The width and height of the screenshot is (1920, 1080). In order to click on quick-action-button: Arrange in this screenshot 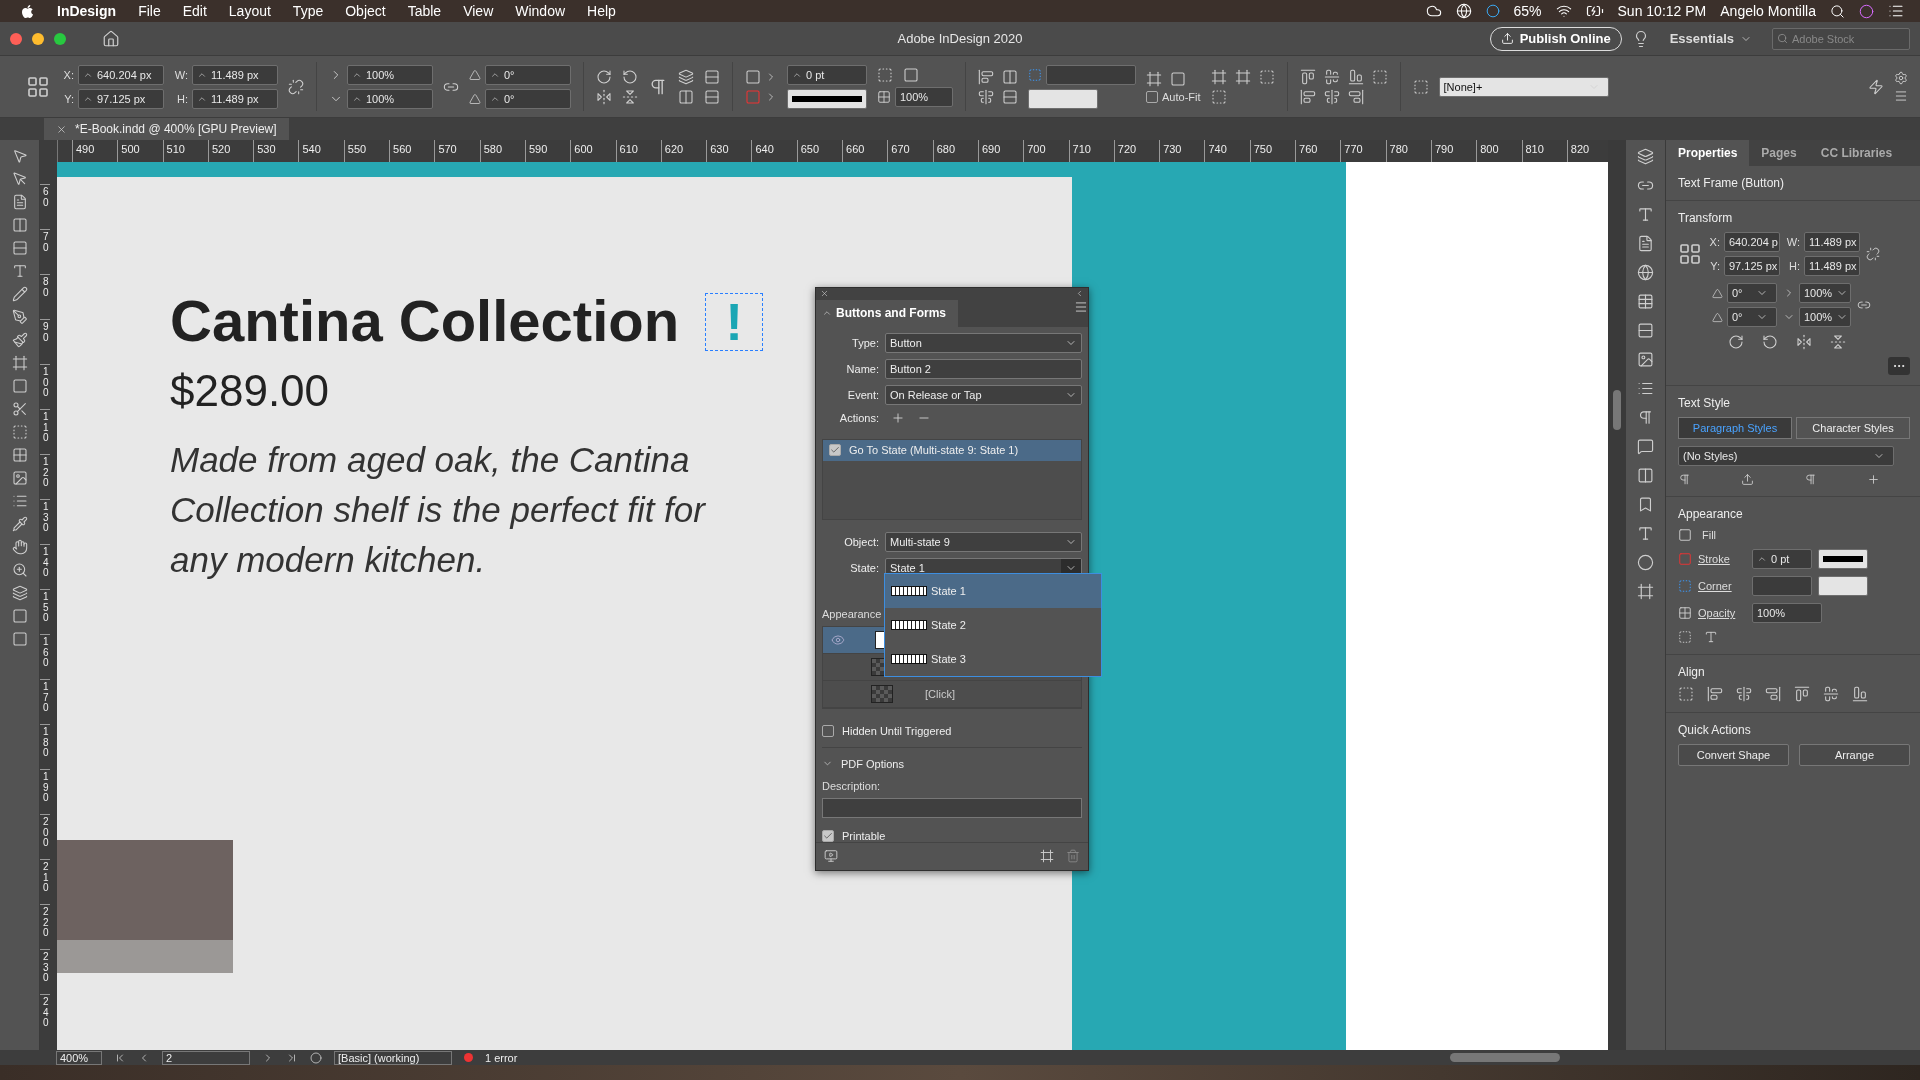, I will do `click(1854, 755)`.